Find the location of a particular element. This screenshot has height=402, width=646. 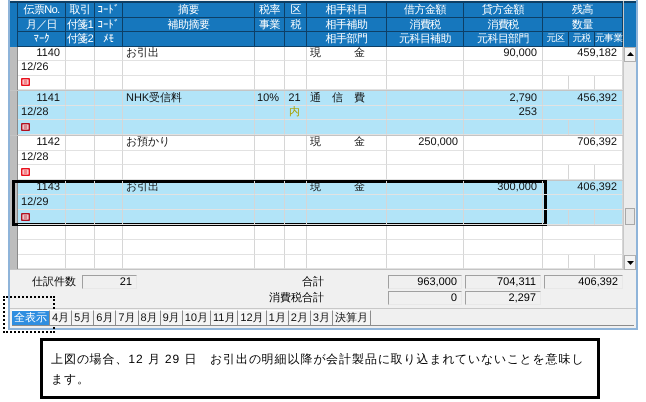

table-cell: 1140 is located at coordinates (42, 54).